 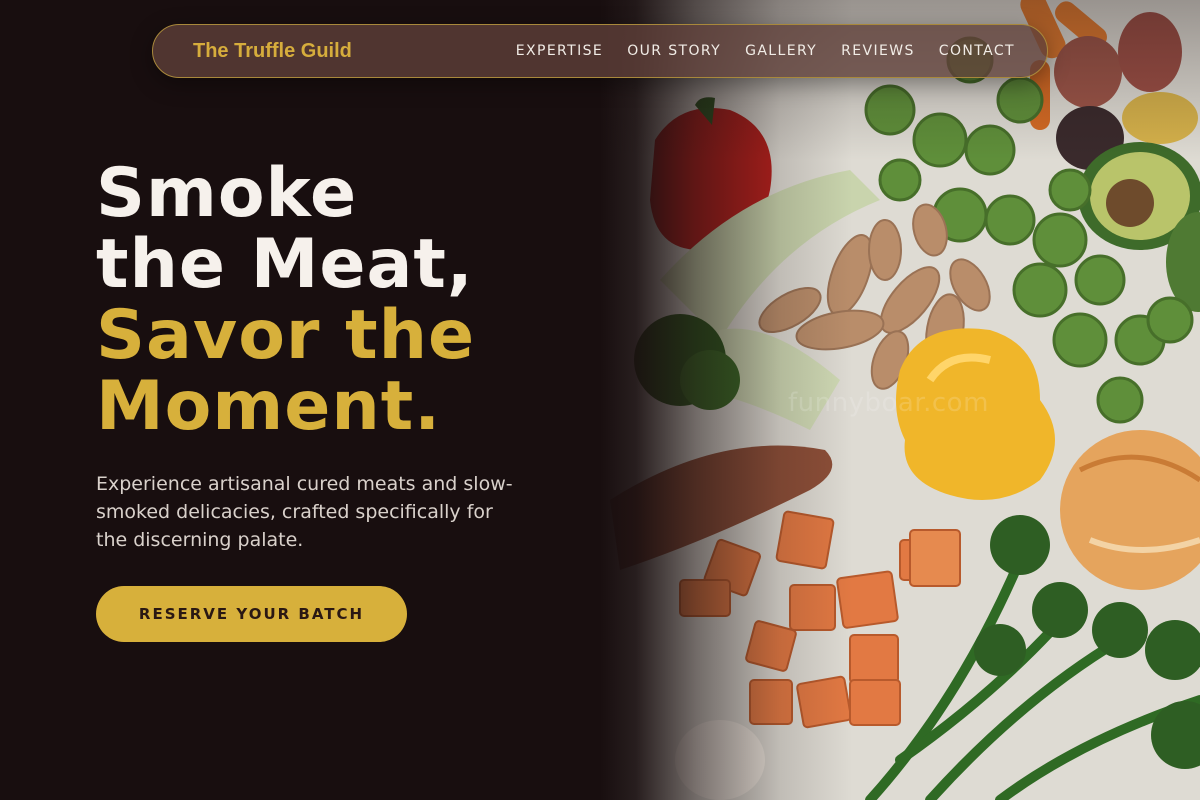 What do you see at coordinates (878, 51) in the screenshot?
I see `nav-link-reviews: REVIEWS` at bounding box center [878, 51].